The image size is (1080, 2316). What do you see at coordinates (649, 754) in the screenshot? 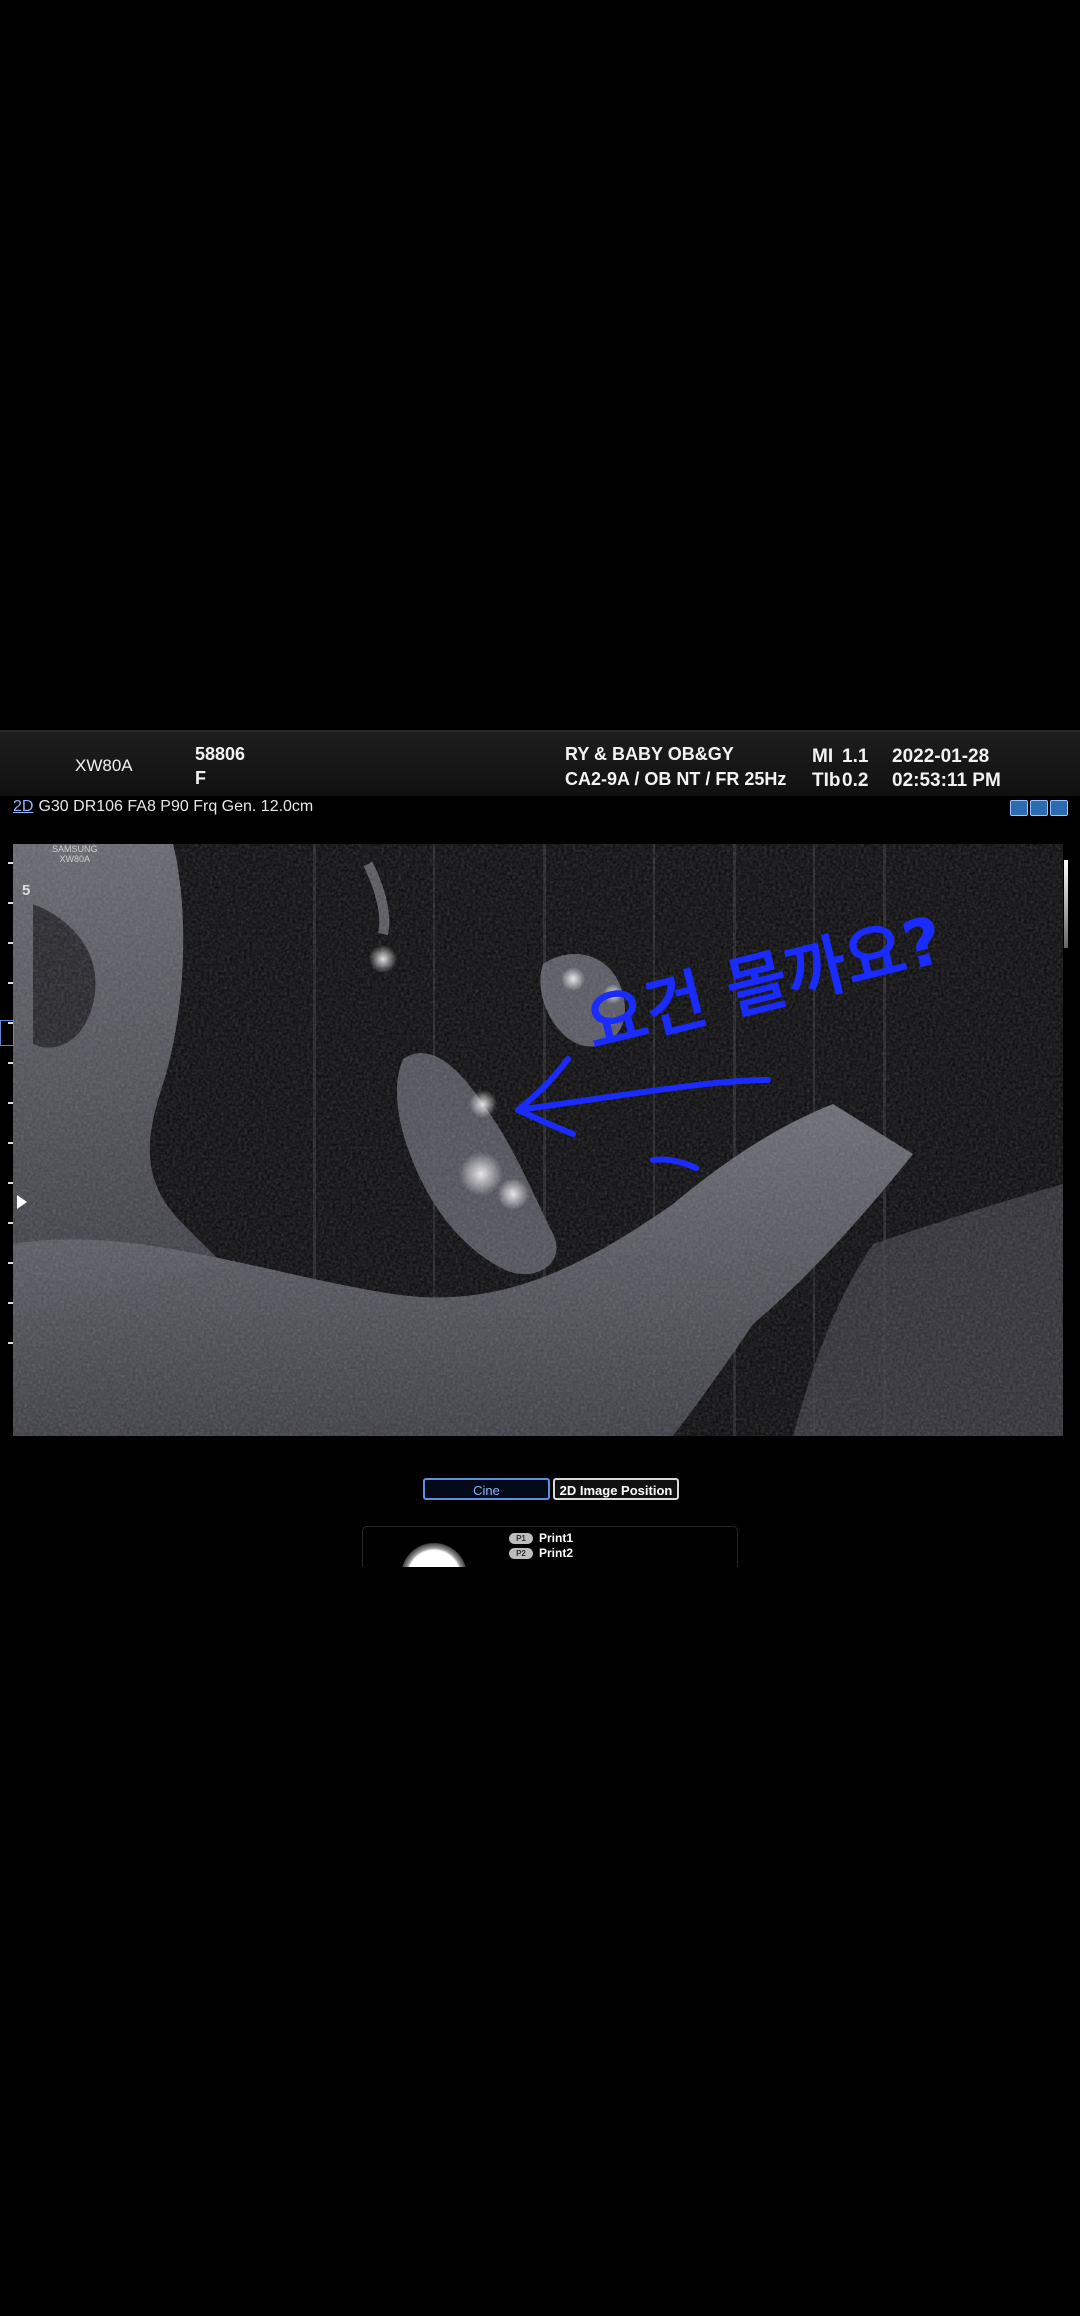
I see `hospital-name: RY & BABY OB&GY` at bounding box center [649, 754].